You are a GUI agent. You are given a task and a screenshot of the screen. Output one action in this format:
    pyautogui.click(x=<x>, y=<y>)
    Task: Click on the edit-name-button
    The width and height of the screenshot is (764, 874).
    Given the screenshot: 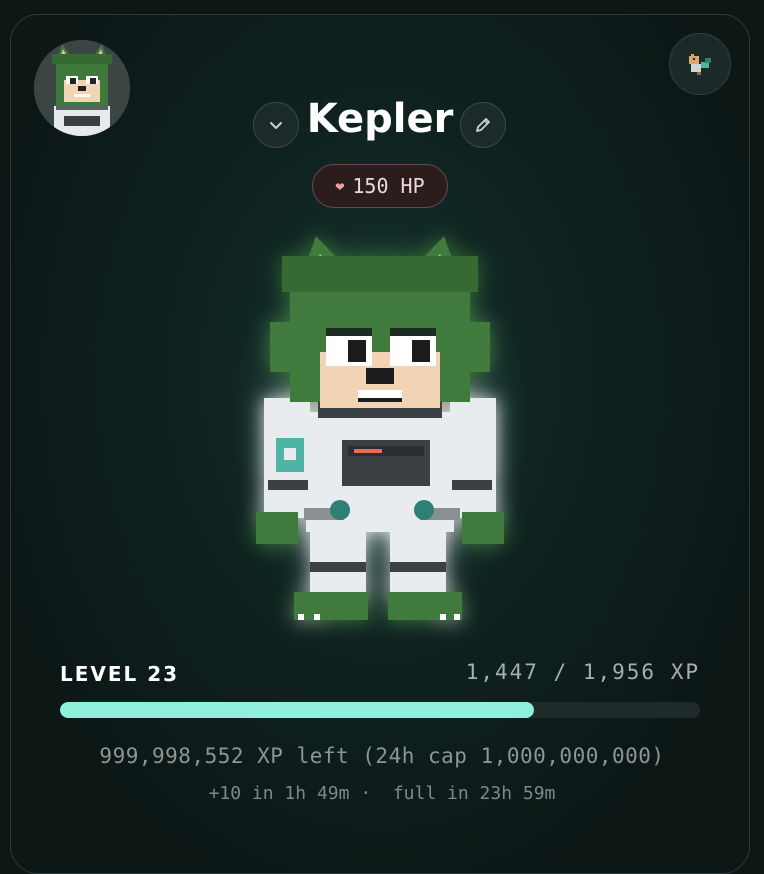 What is the action you would take?
    pyautogui.click(x=483, y=125)
    